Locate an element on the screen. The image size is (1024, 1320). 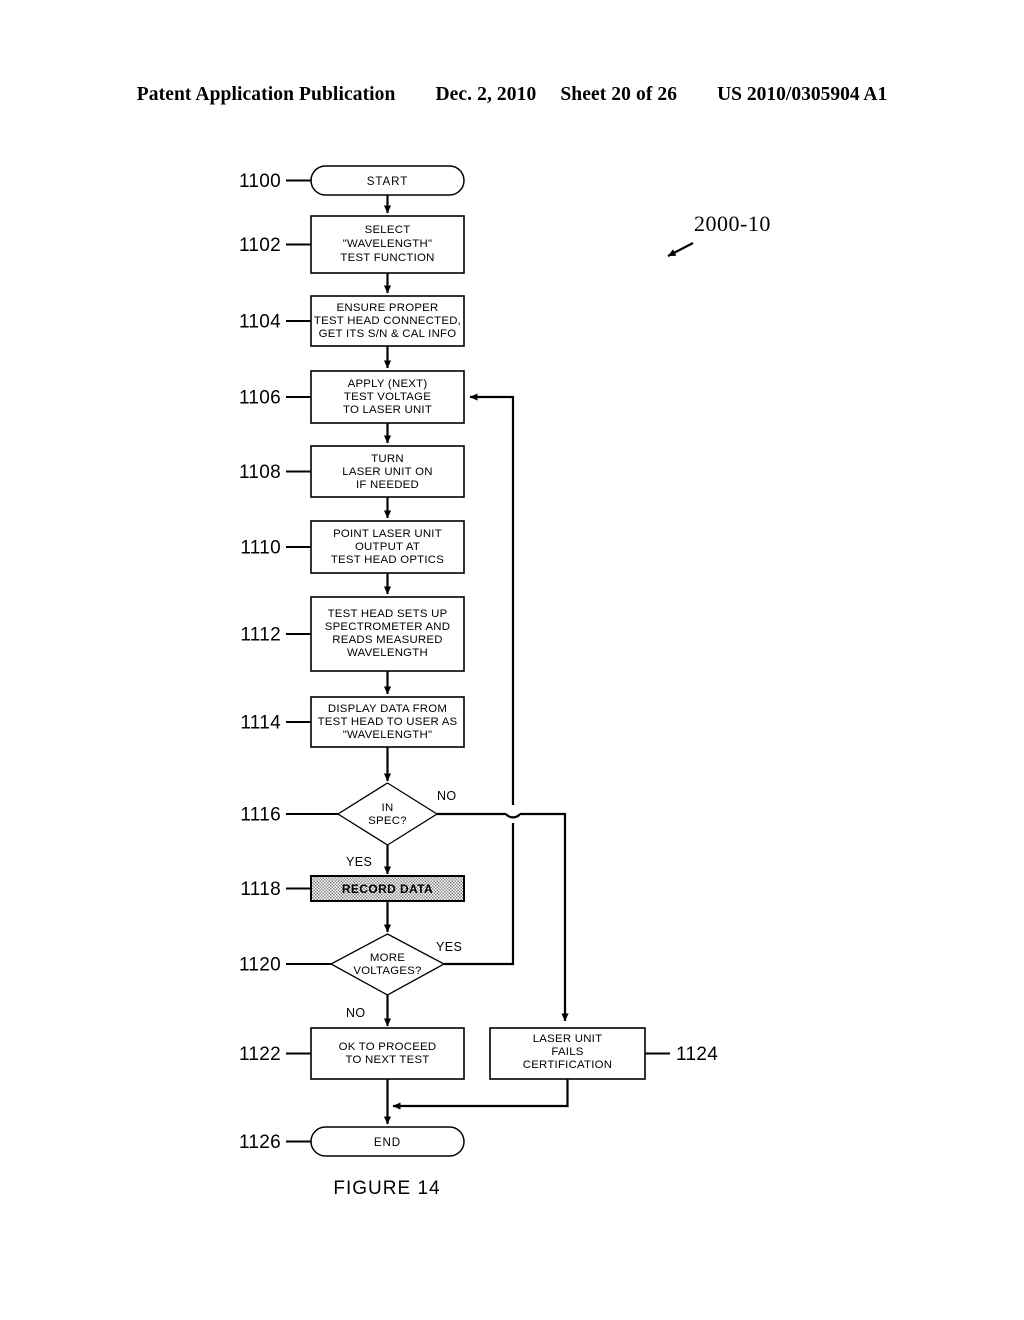
ref-1120: 1120 is located at coordinates (260, 965).